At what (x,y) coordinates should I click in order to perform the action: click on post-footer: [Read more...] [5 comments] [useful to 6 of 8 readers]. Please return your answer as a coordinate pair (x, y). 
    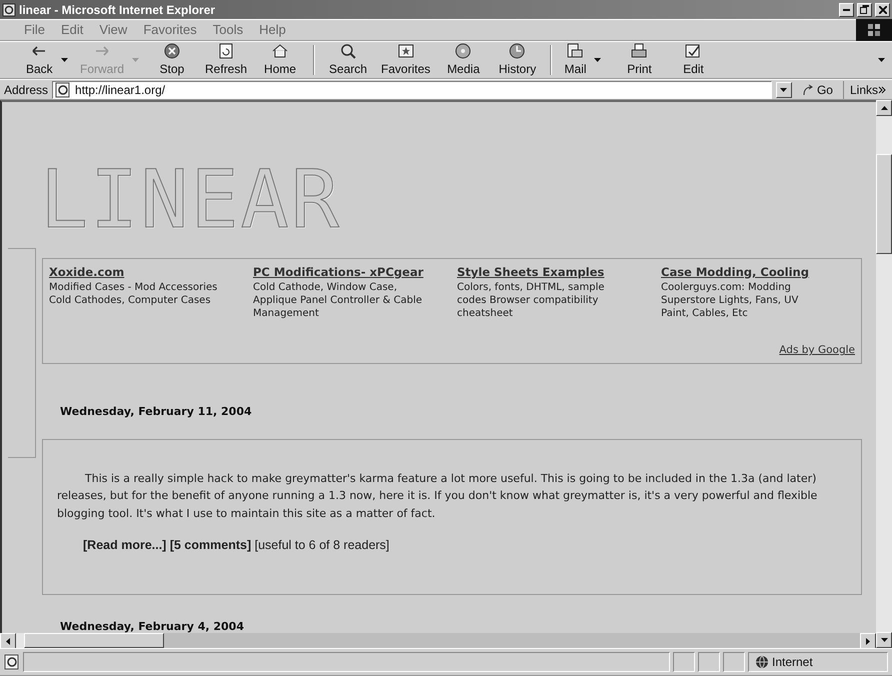
    Looking at the image, I should click on (465, 546).